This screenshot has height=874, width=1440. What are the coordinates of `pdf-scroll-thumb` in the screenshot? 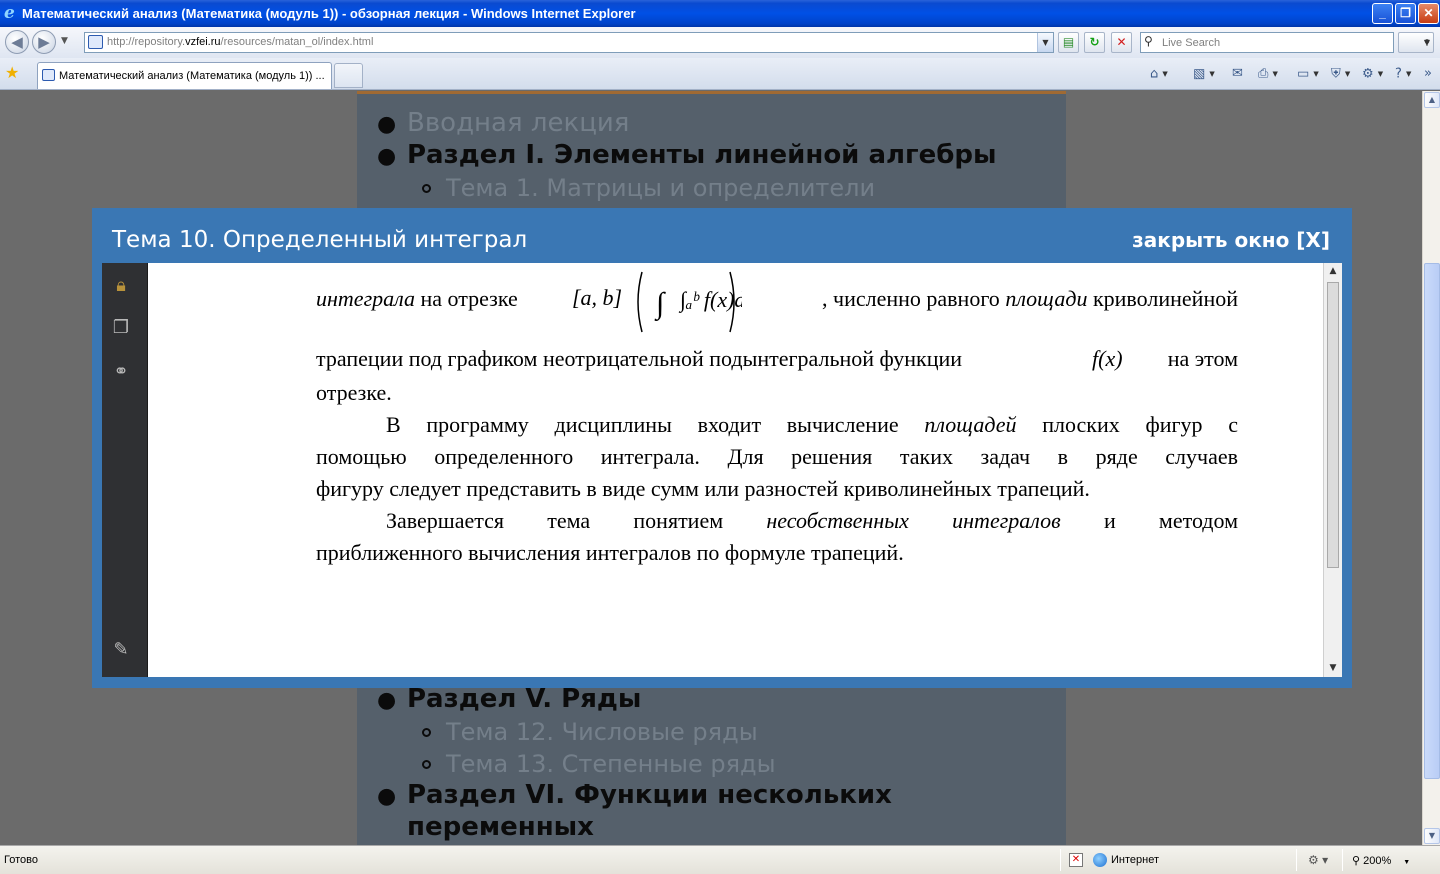 It's located at (1333, 425).